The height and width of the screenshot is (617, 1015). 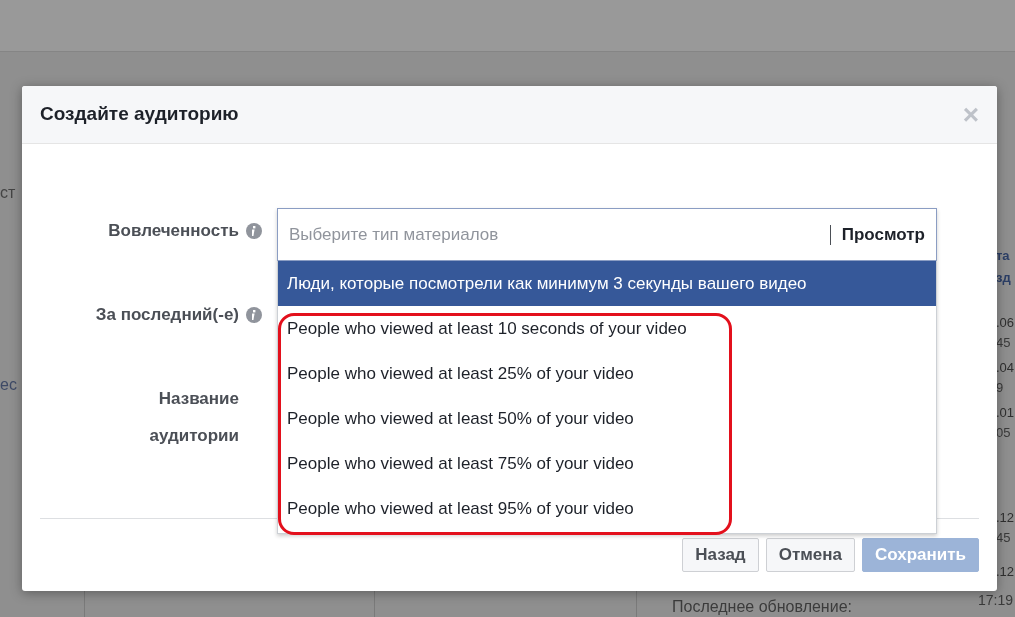 What do you see at coordinates (810, 555) in the screenshot?
I see `dialog-button: Отмена` at bounding box center [810, 555].